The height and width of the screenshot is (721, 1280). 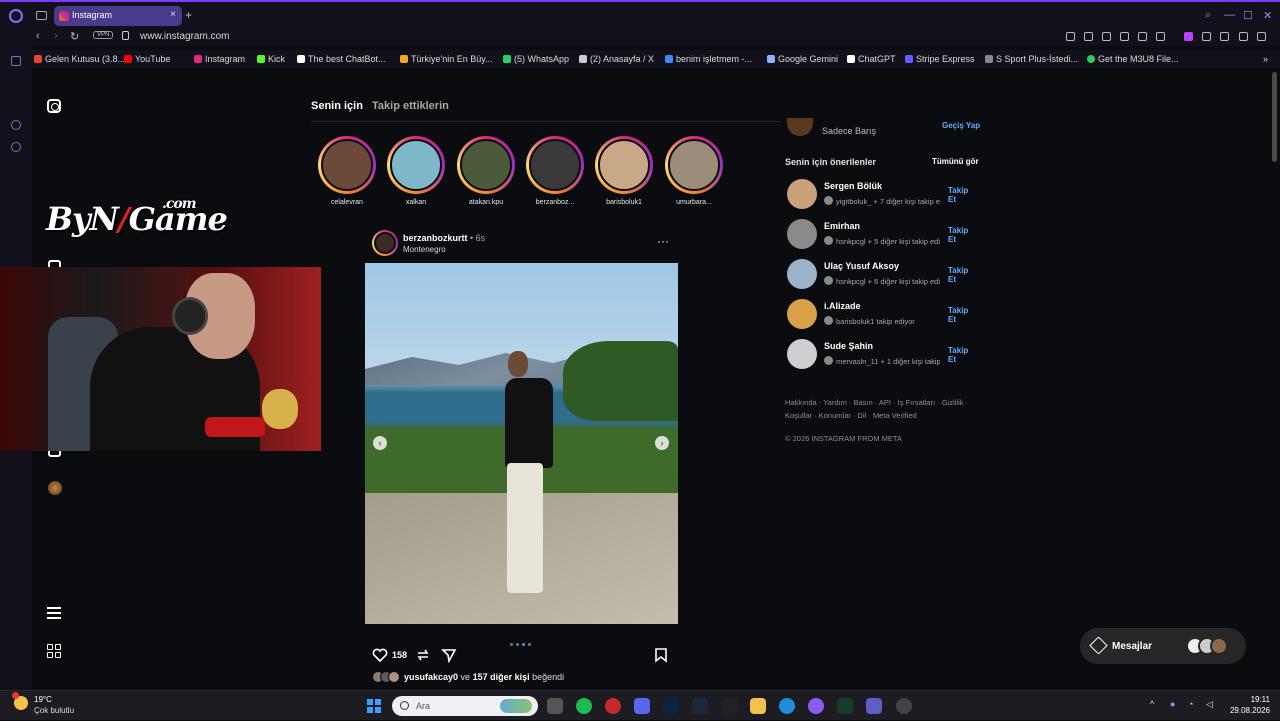 What do you see at coordinates (555, 706) in the screenshot?
I see `task-view-icon` at bounding box center [555, 706].